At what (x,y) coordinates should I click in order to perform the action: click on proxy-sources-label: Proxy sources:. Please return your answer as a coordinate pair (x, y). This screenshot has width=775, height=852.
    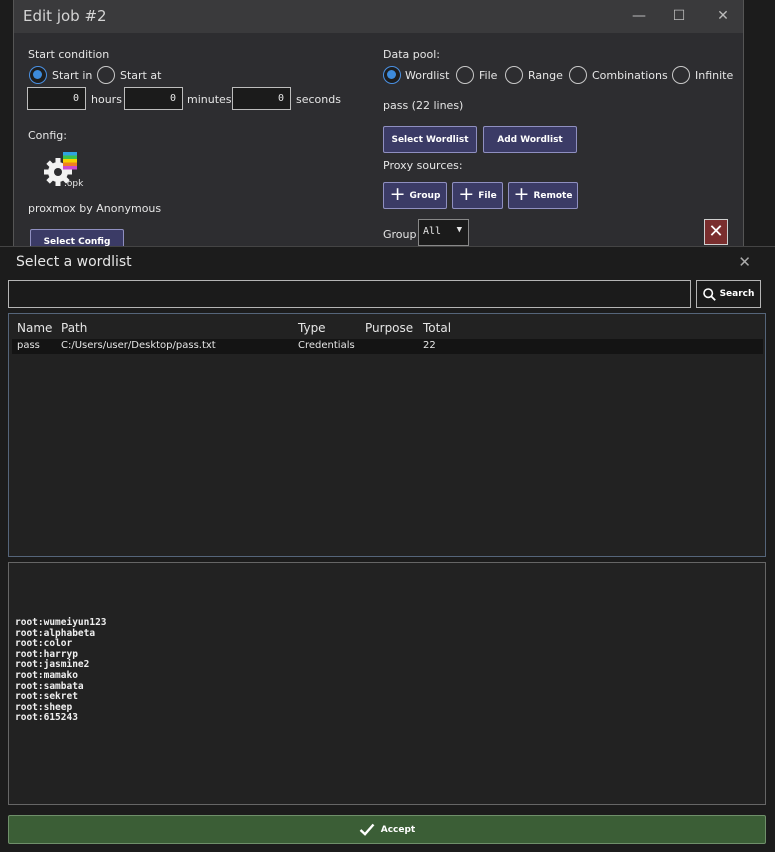
    Looking at the image, I should click on (423, 165).